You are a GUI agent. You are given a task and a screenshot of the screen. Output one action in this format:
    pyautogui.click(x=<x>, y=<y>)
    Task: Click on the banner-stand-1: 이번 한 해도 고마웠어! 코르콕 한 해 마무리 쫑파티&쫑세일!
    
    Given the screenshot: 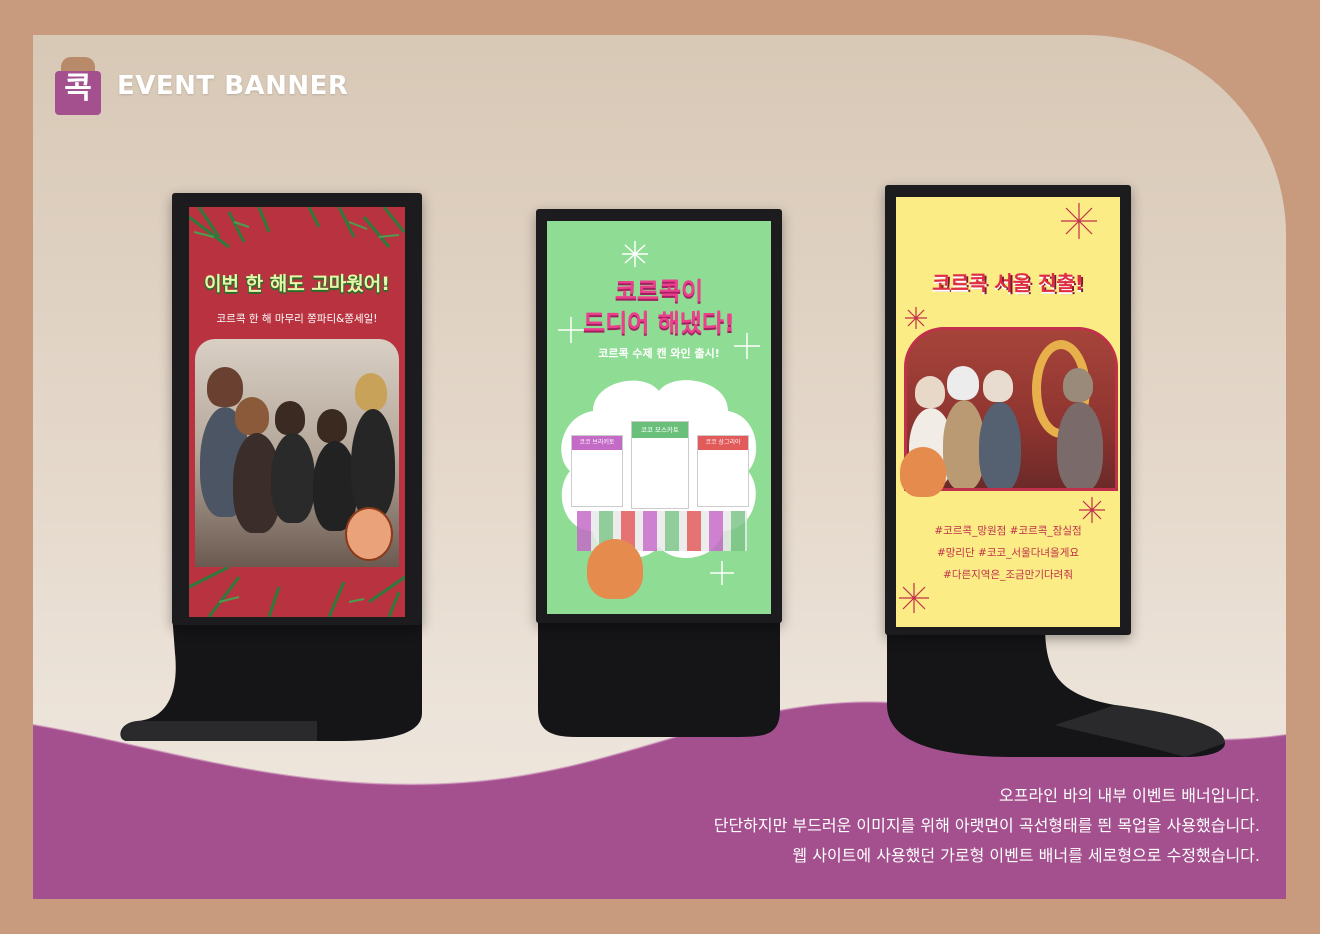 What is the action you would take?
    pyautogui.click(x=272, y=473)
    